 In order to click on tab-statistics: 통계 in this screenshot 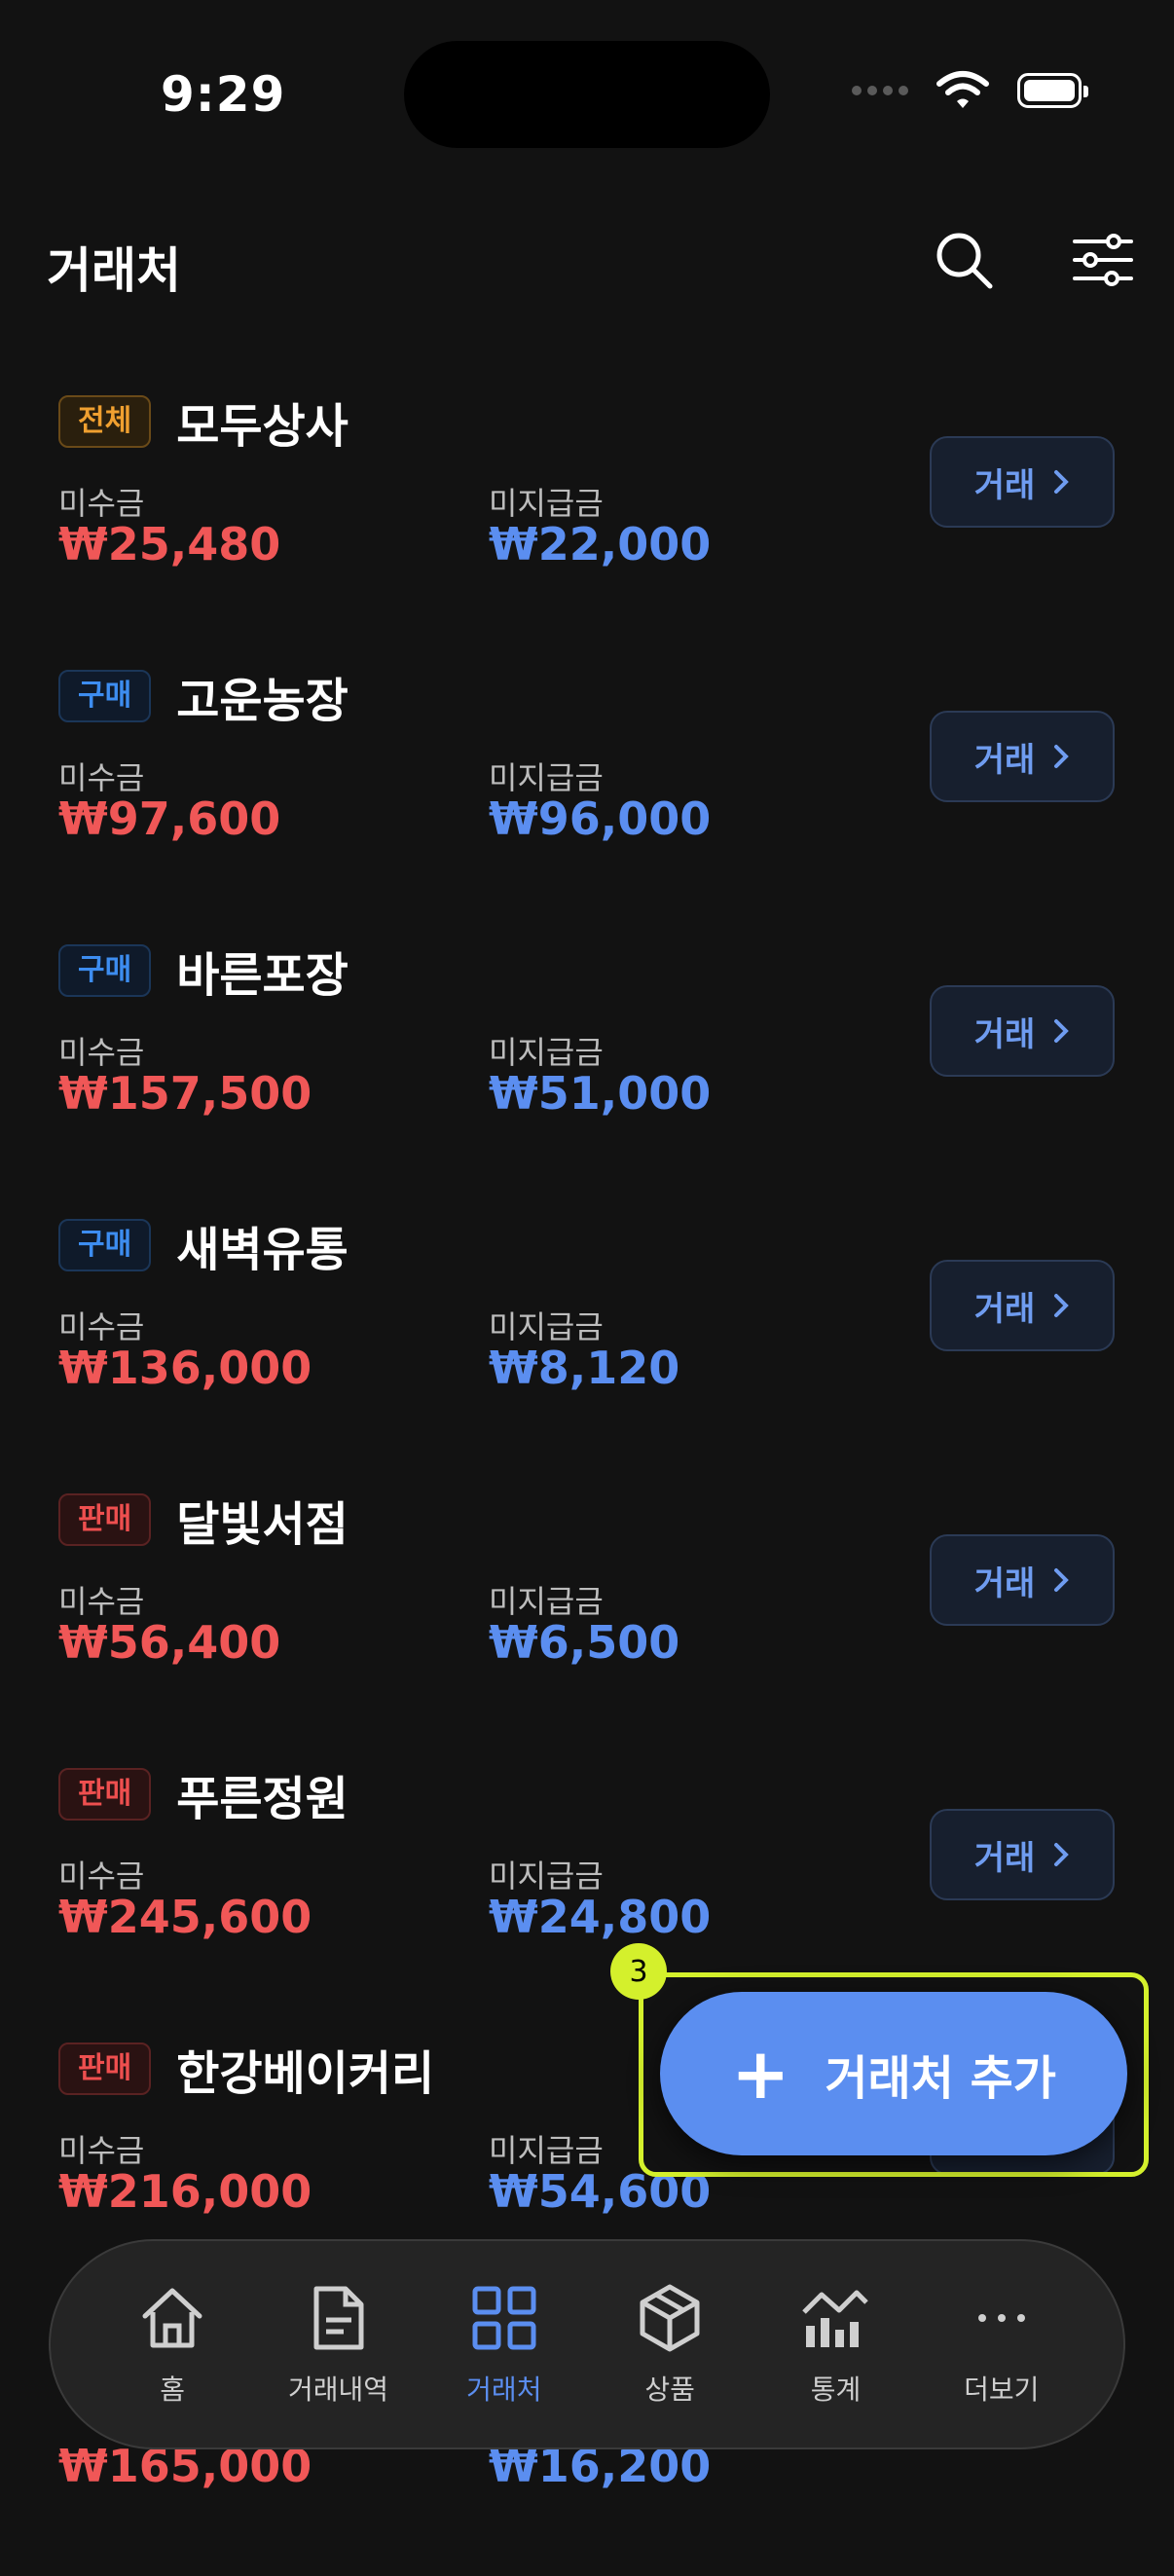, I will do `click(835, 2344)`.